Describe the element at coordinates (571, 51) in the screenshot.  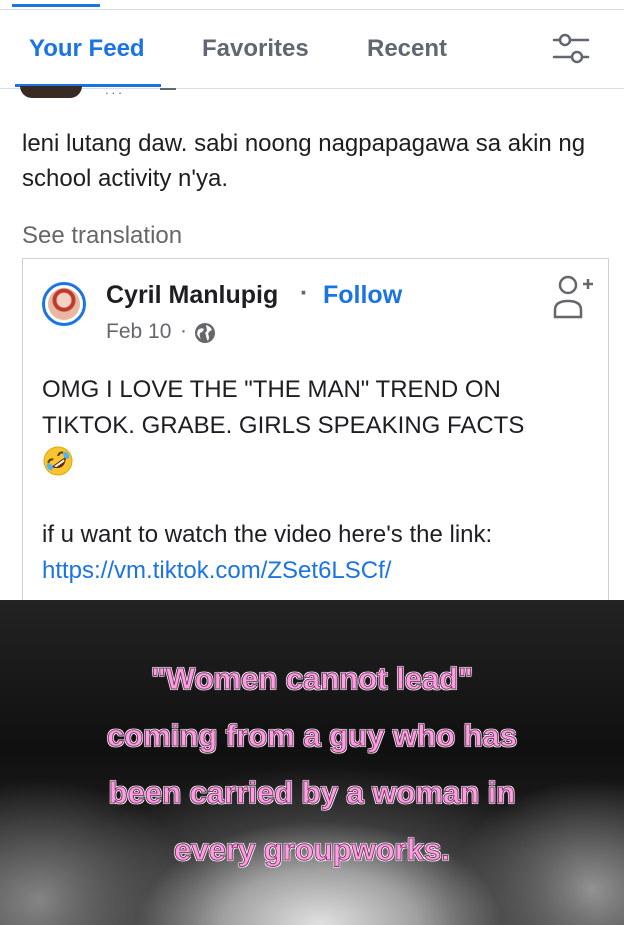
I see `filter-icon` at that location.